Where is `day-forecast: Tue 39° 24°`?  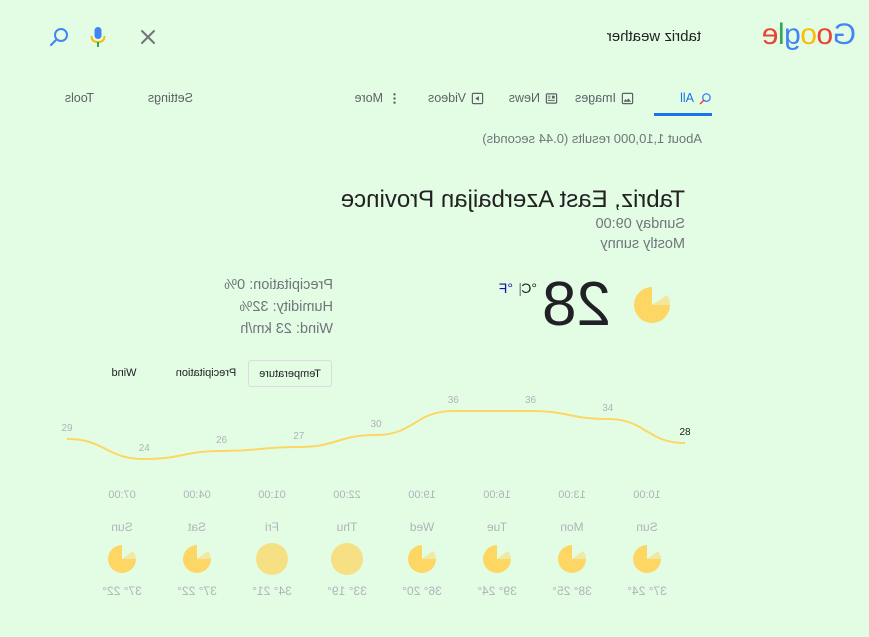 day-forecast: Tue 39° 24° is located at coordinates (497, 559).